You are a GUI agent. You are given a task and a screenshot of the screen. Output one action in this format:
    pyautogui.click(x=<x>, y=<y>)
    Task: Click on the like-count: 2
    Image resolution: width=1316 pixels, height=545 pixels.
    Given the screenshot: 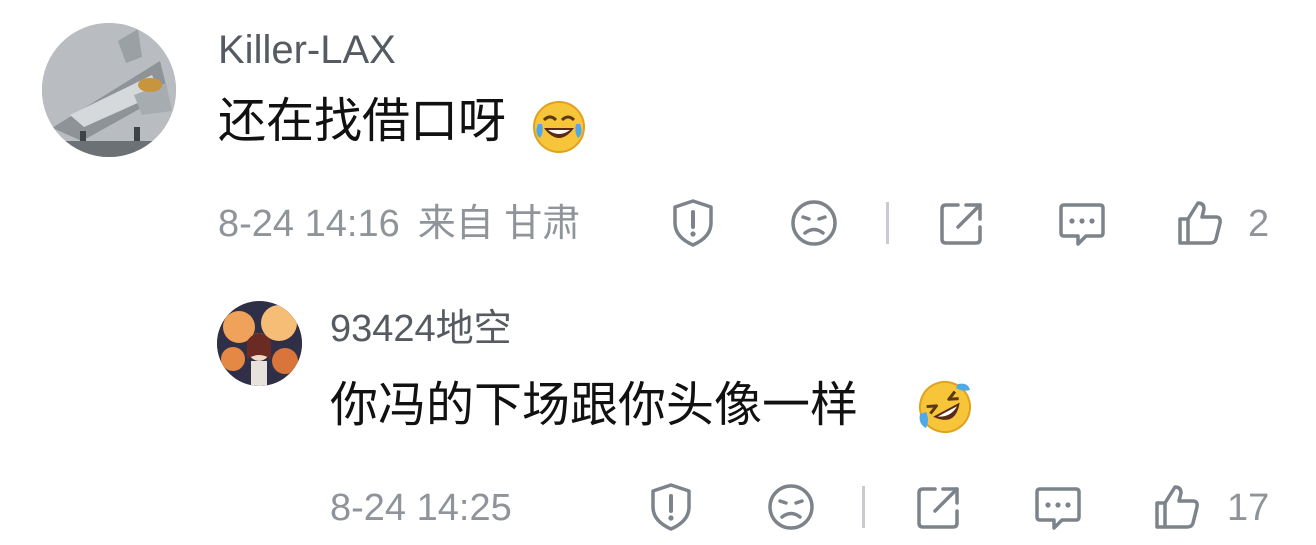 What is the action you would take?
    pyautogui.click(x=1259, y=224)
    